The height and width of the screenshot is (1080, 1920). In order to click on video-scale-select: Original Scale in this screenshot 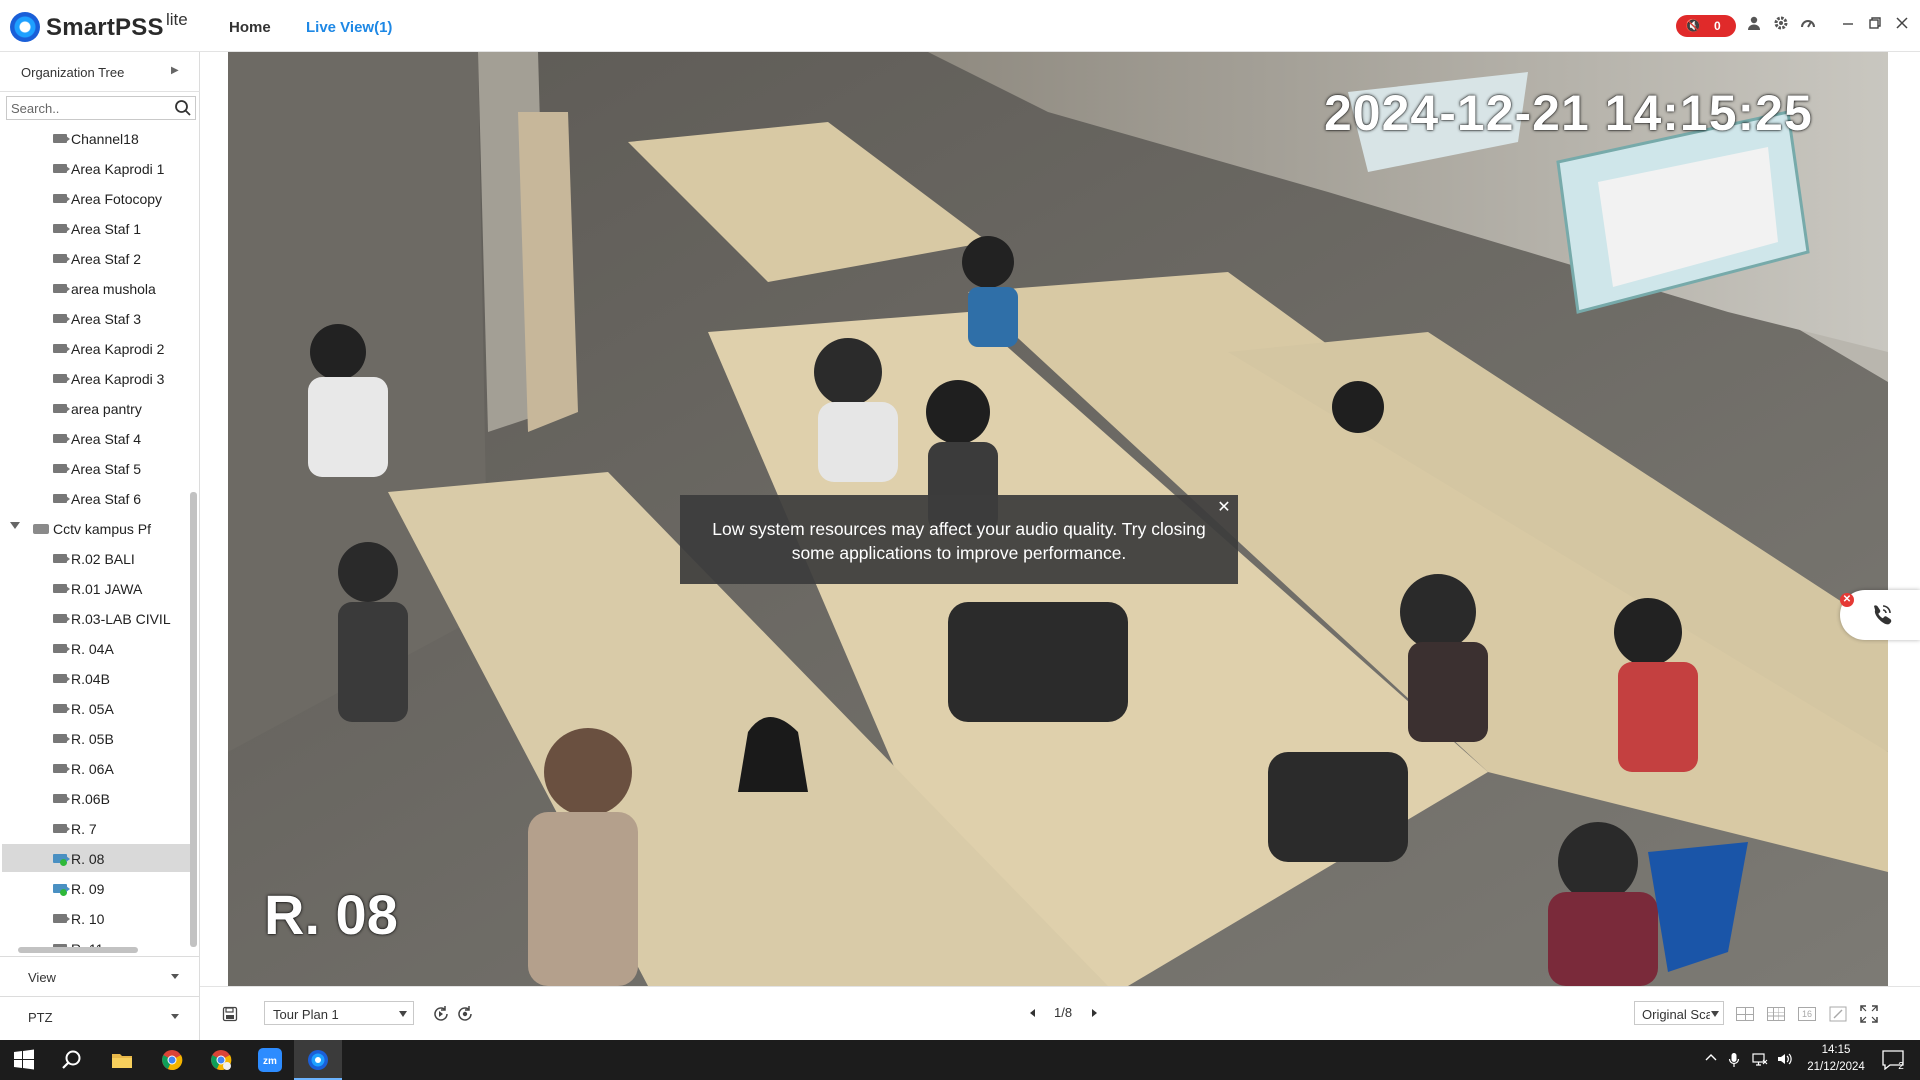, I will do `click(1679, 1013)`.